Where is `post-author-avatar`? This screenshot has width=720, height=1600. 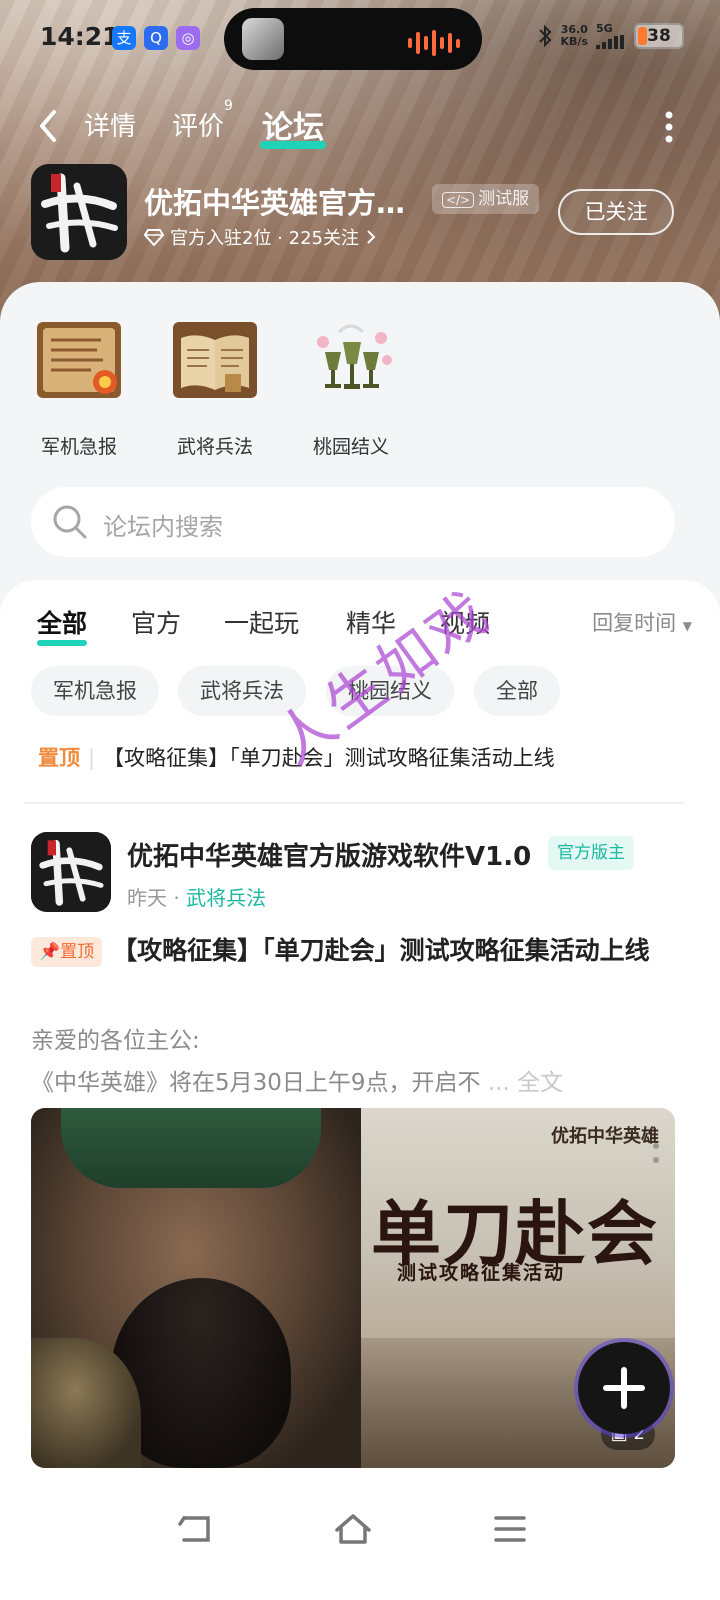
post-author-avatar is located at coordinates (71, 872).